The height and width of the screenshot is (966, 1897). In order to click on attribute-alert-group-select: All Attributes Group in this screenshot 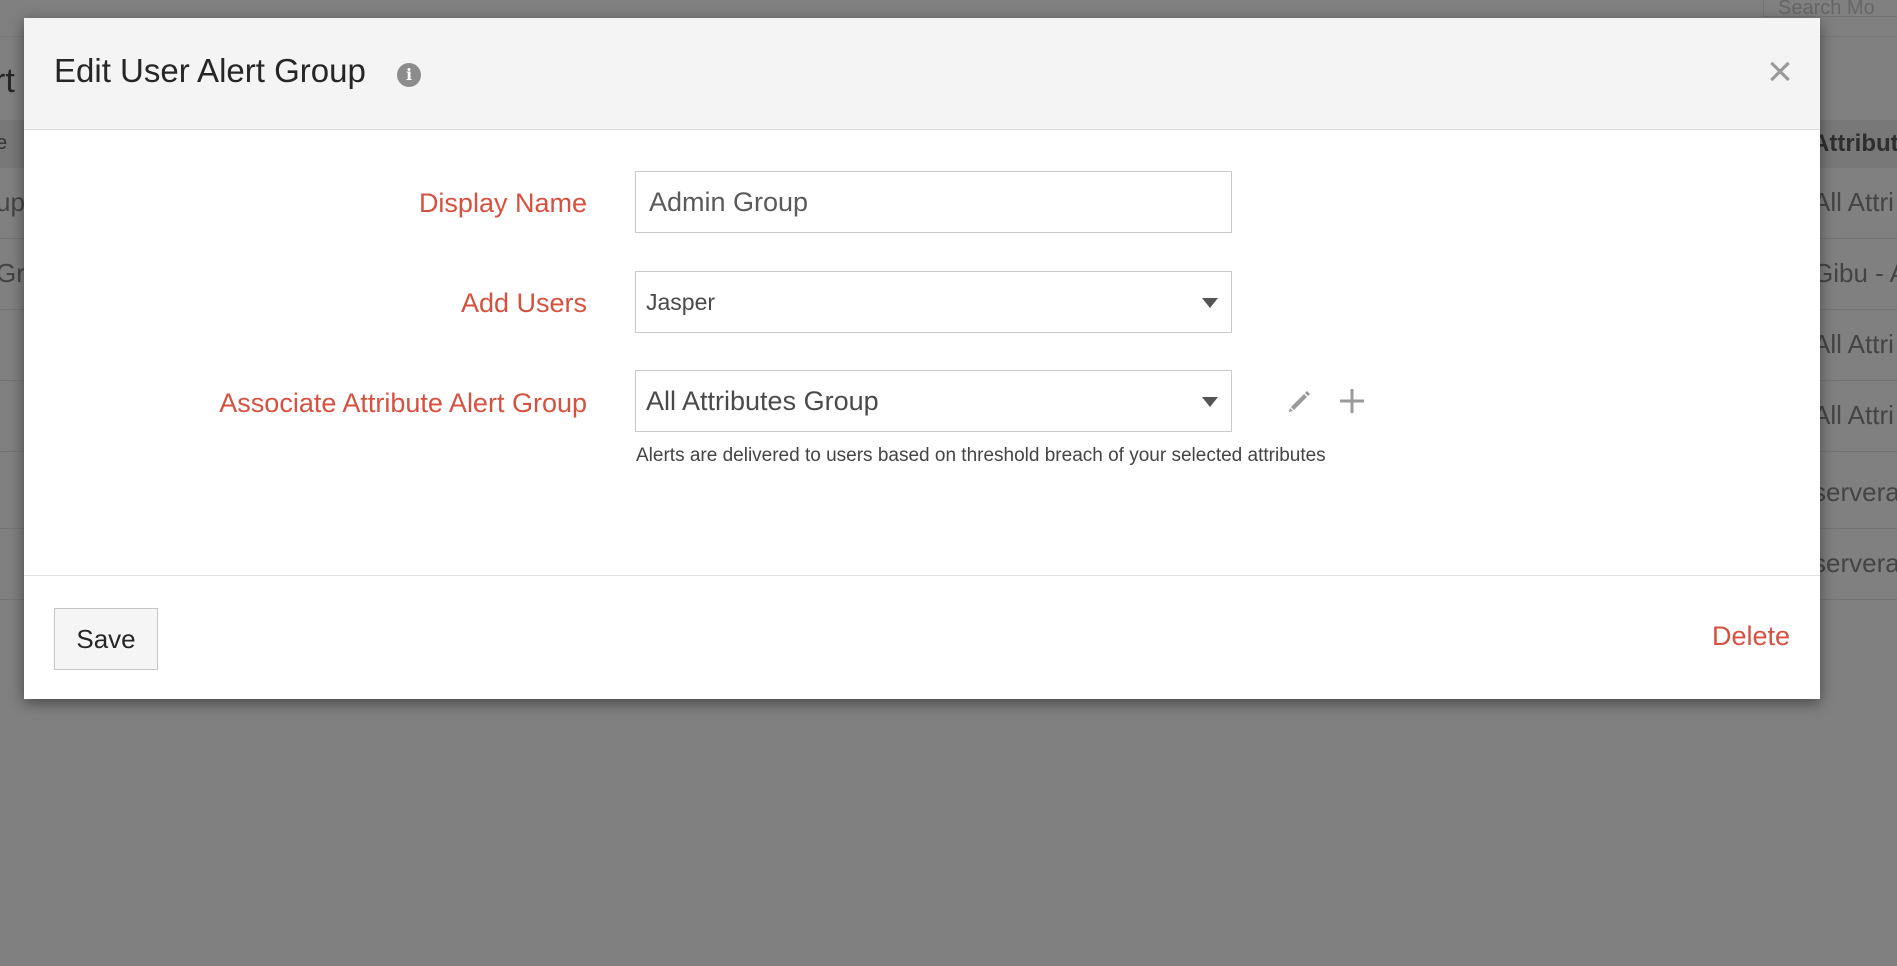, I will do `click(933, 401)`.